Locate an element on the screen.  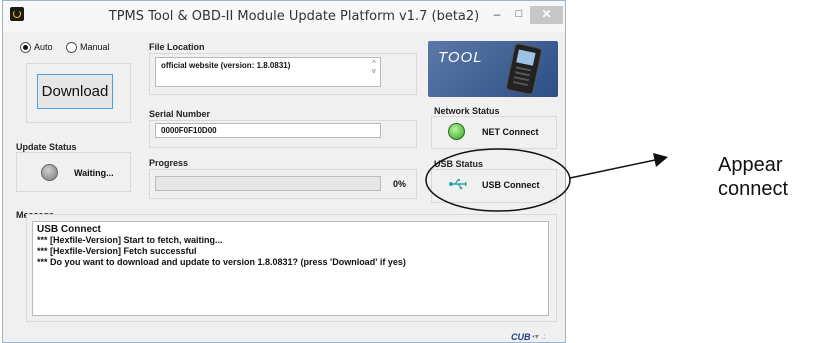
annotation-text: Appear connect is located at coordinates (753, 177).